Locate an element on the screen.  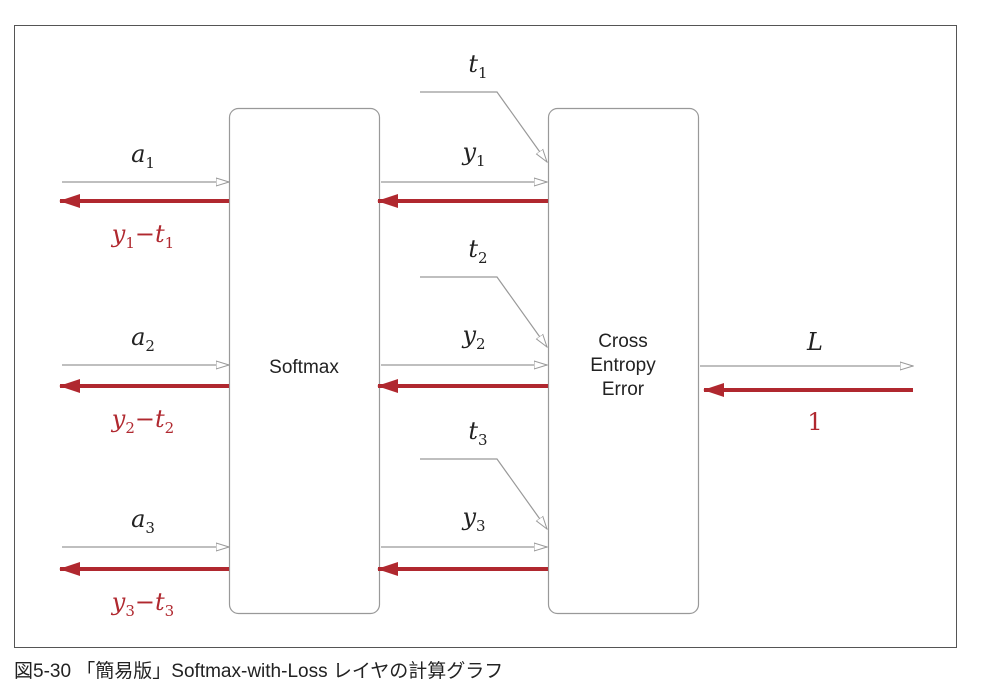
t-sub: 3 is located at coordinates (483, 440).